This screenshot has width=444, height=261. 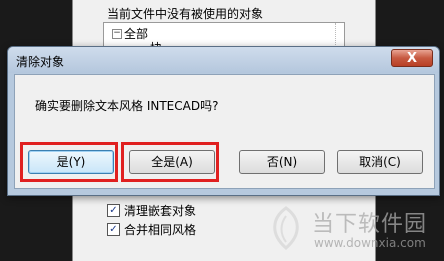 I want to click on unused-objects-heading: 当前文件中没有被使用的对象, so click(x=185, y=14).